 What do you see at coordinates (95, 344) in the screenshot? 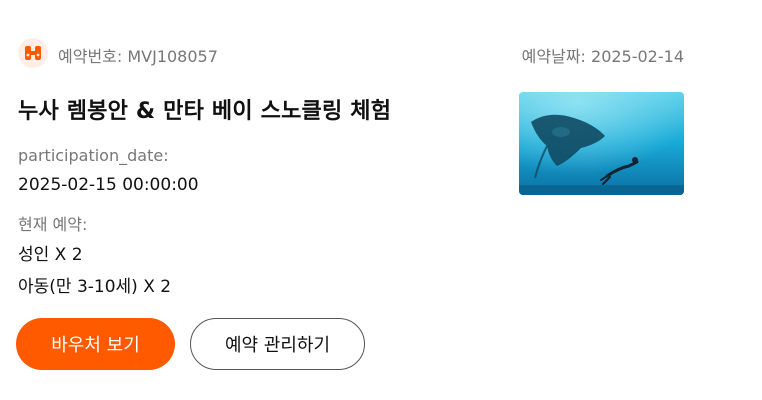
I see `view-voucher-button: 바우처 보기` at bounding box center [95, 344].